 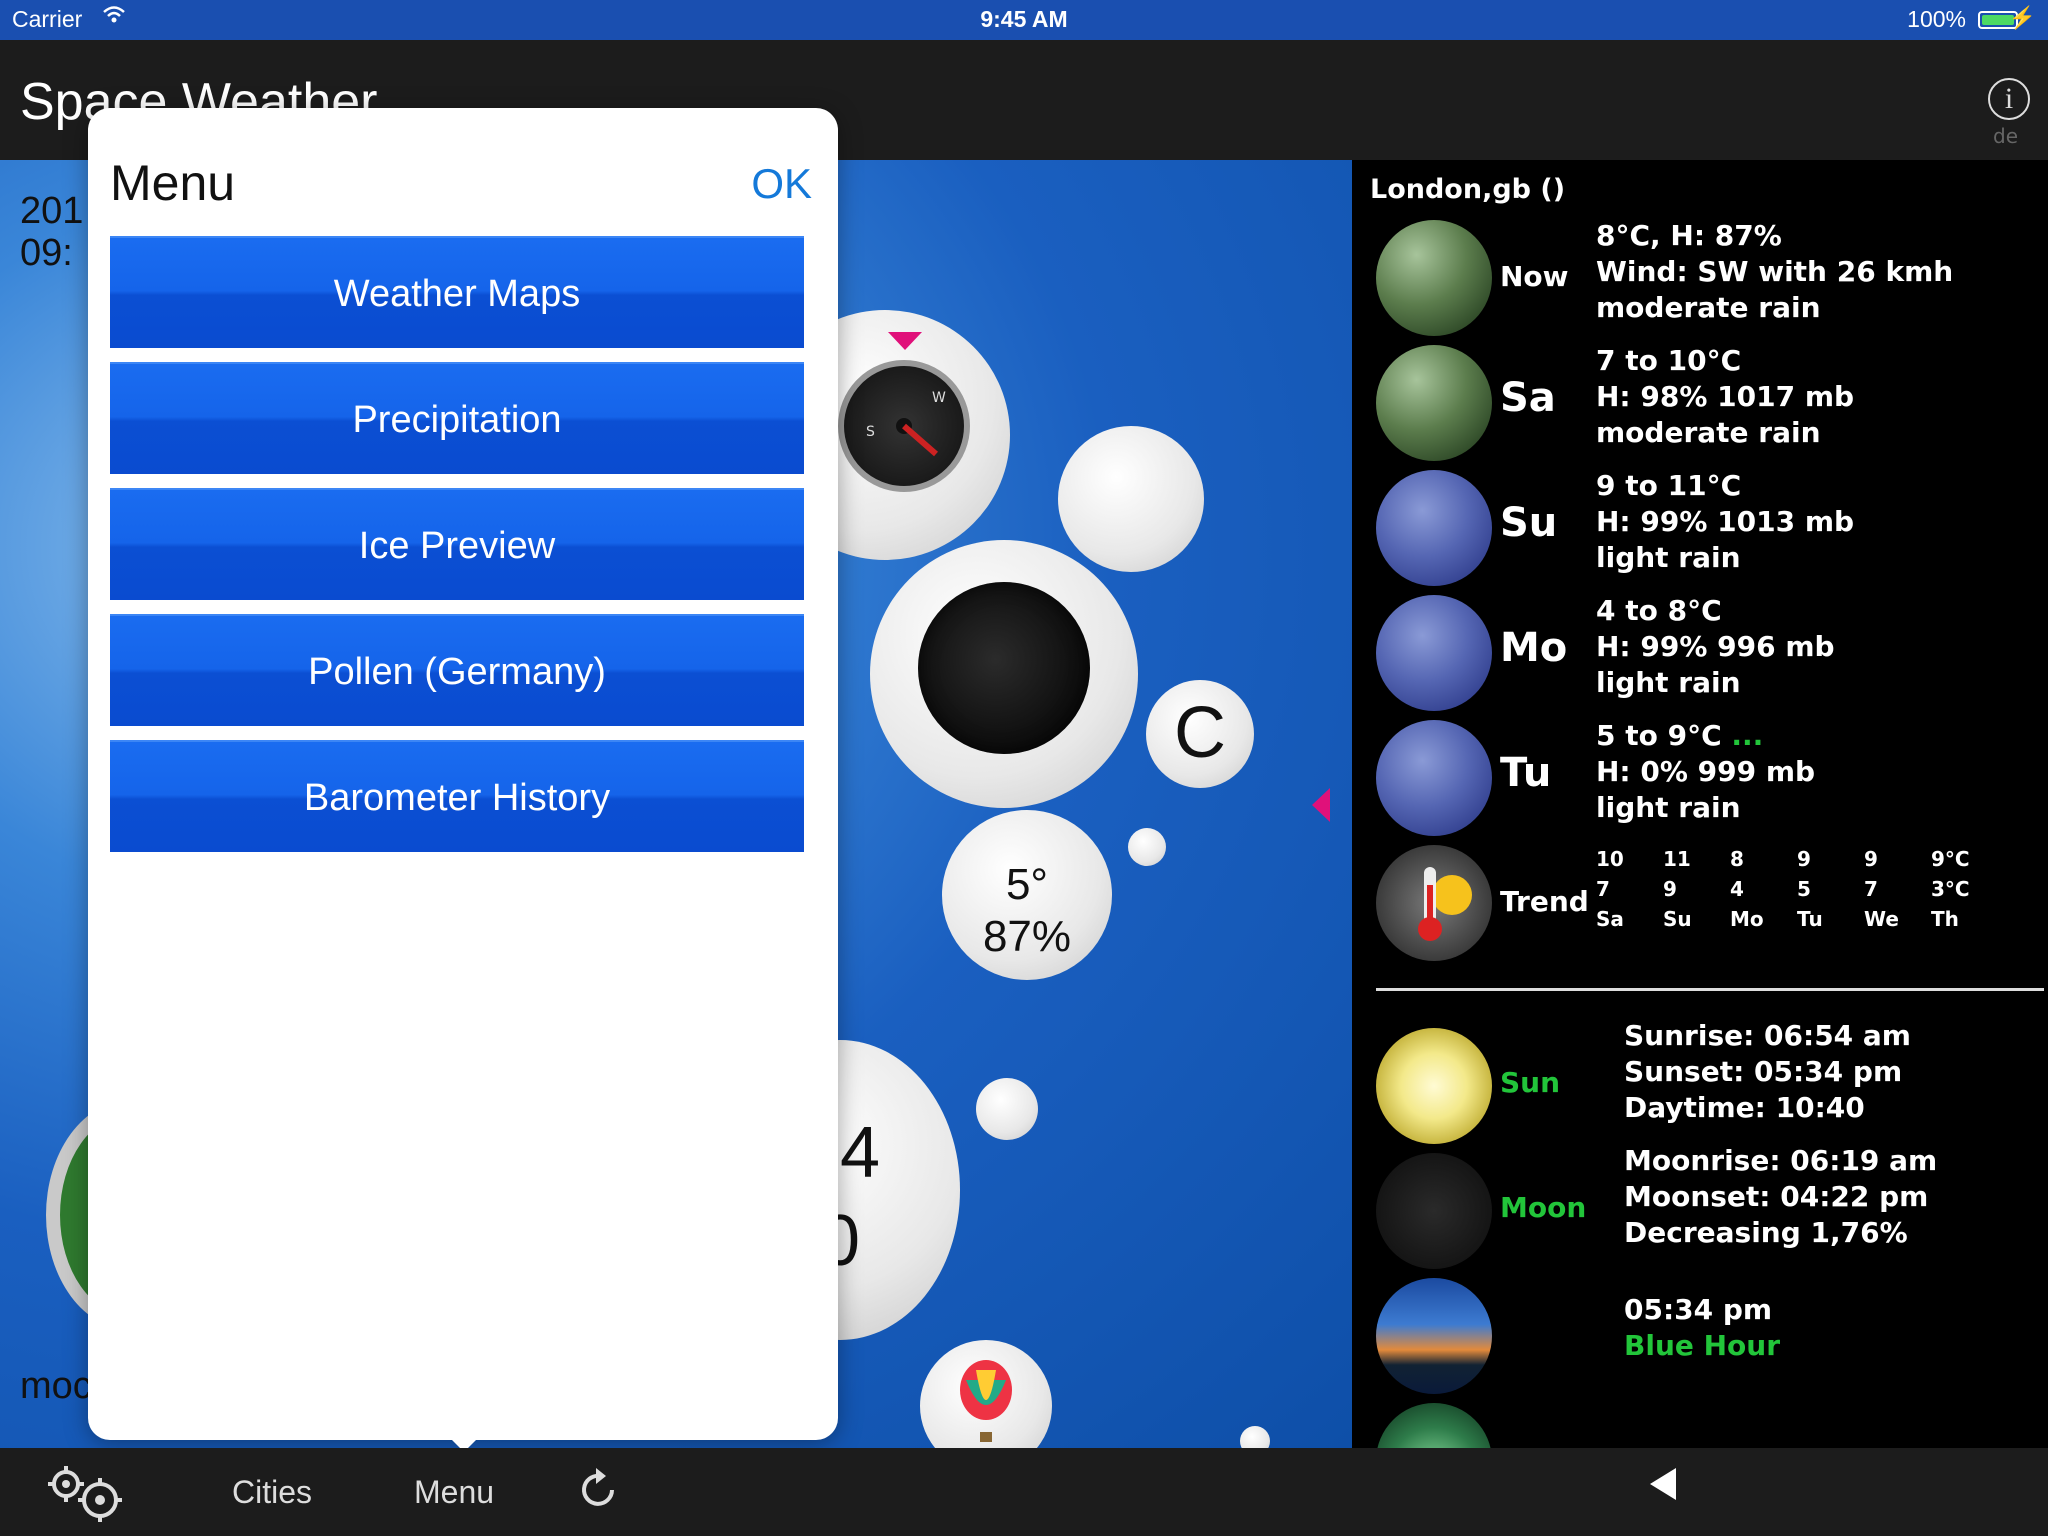 What do you see at coordinates (1700, 1420) in the screenshot?
I see `aurora-row` at bounding box center [1700, 1420].